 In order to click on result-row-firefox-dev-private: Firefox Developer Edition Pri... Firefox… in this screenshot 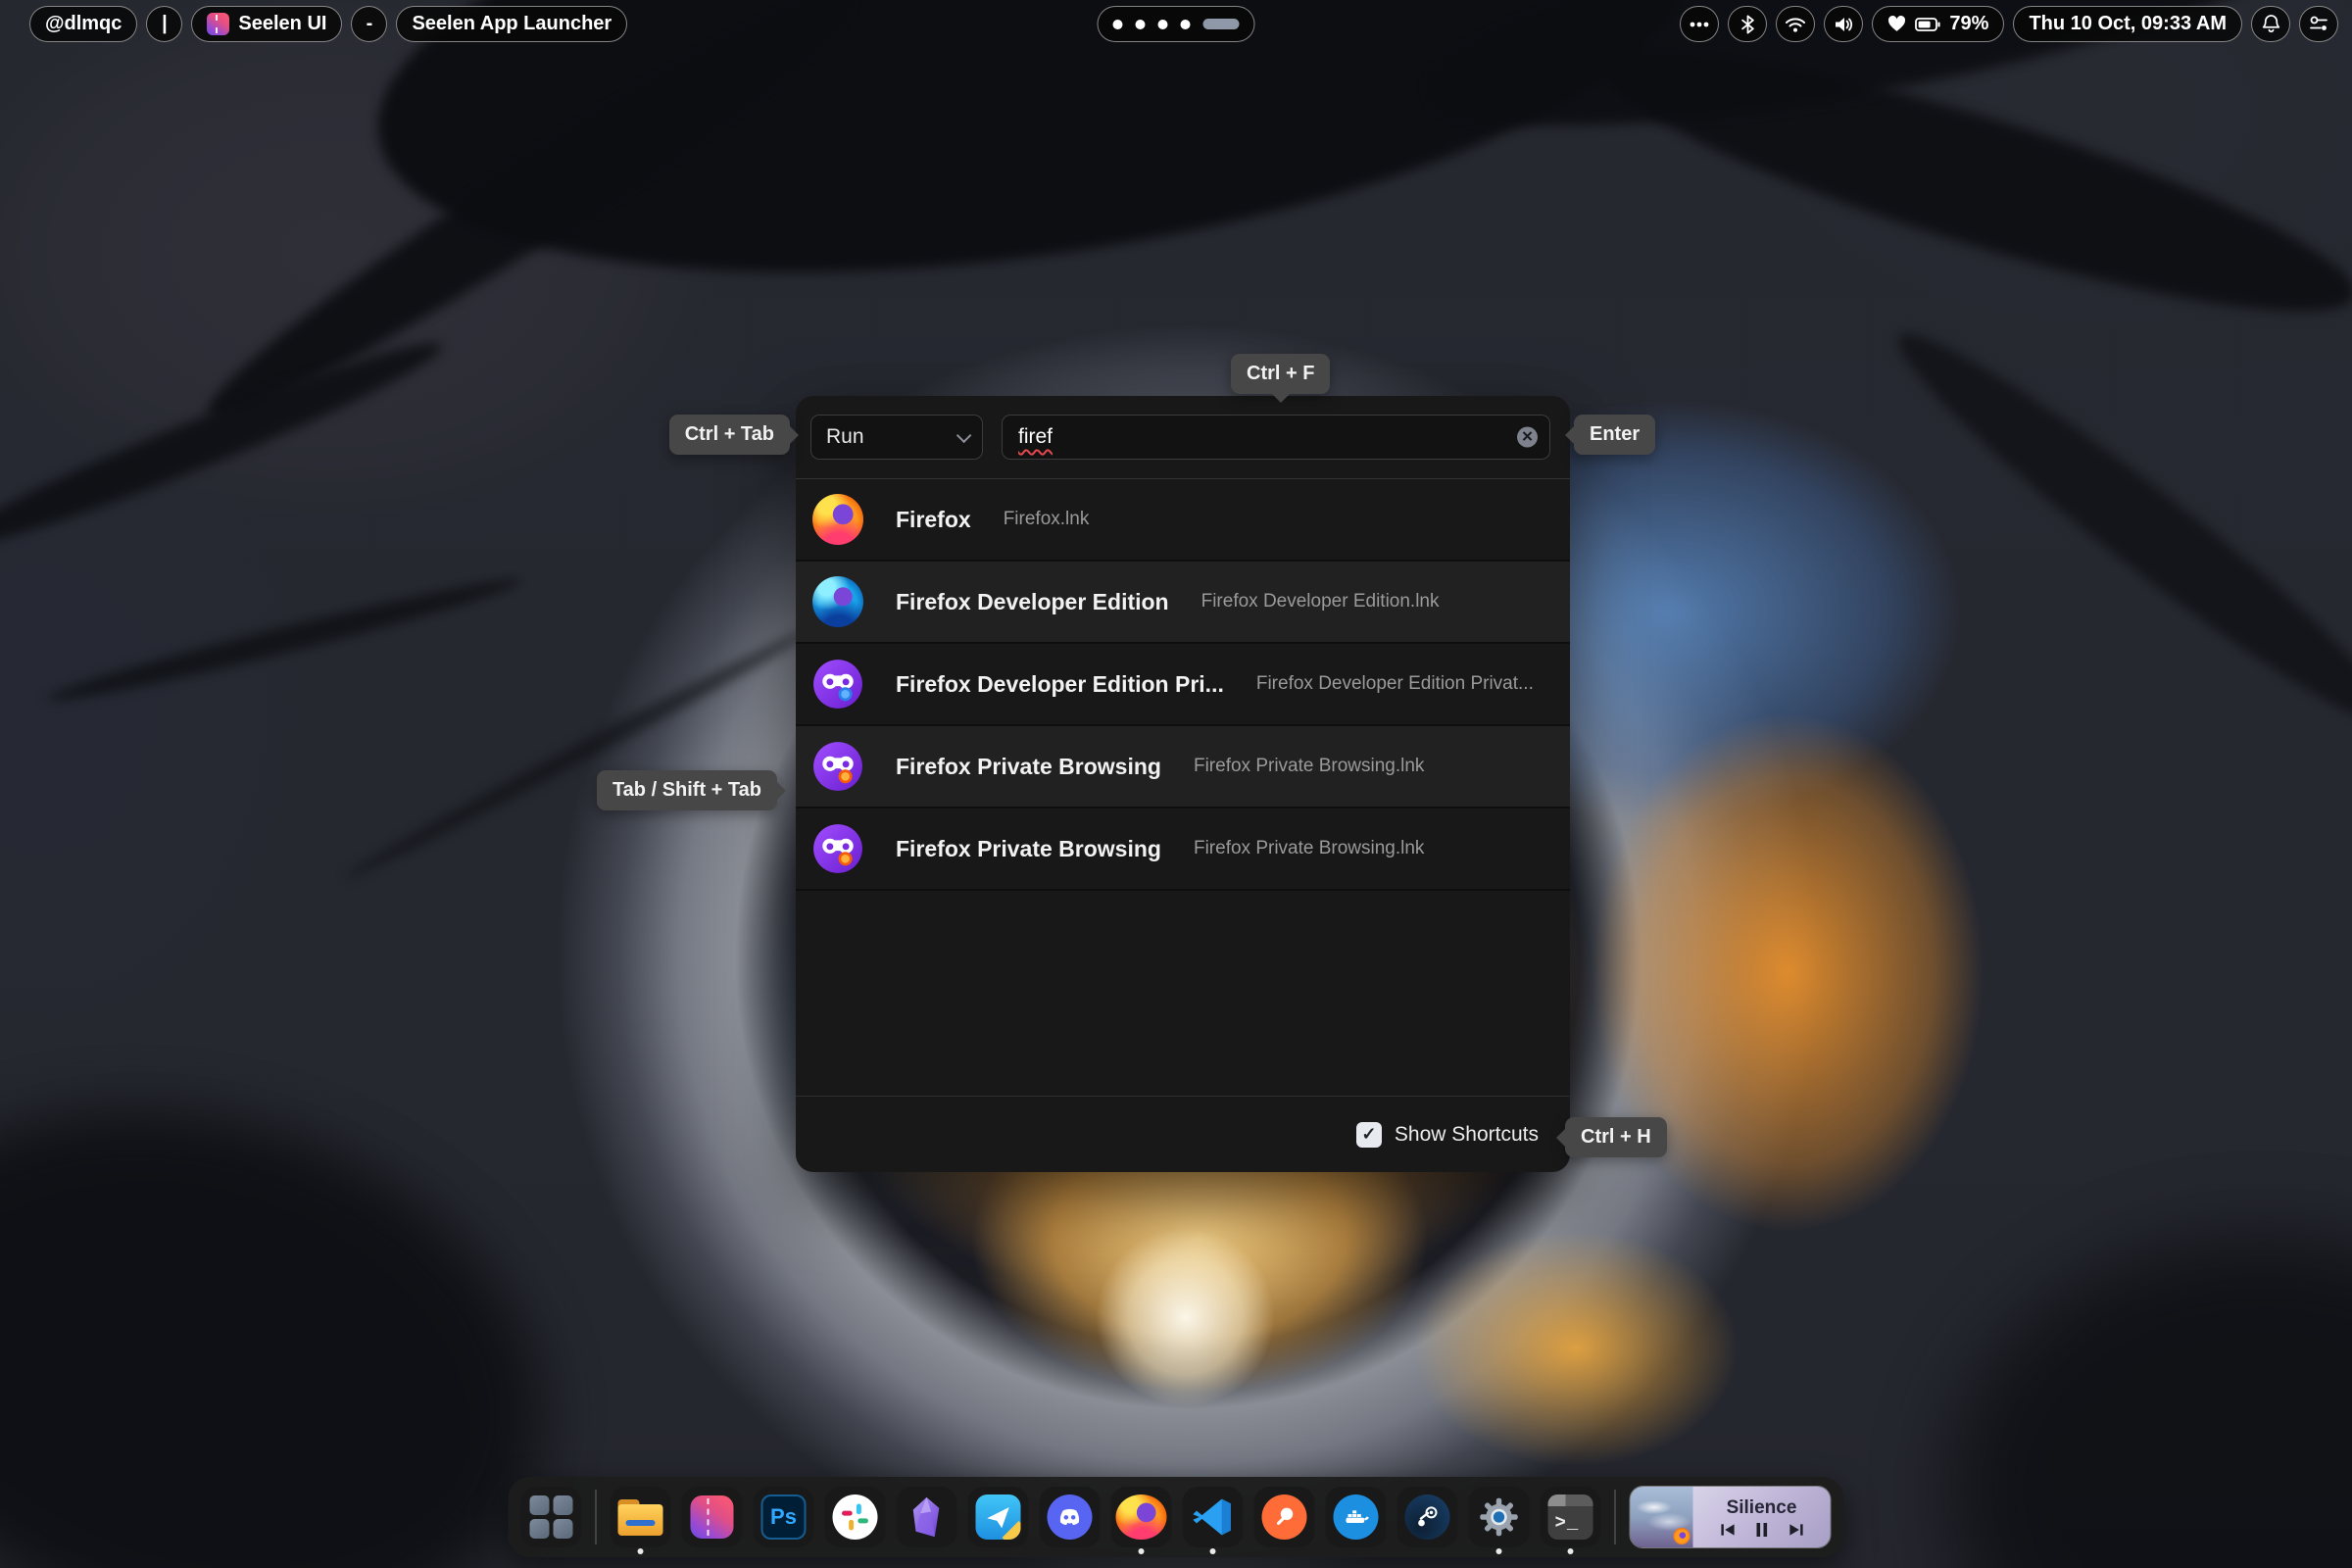, I will do `click(1183, 685)`.